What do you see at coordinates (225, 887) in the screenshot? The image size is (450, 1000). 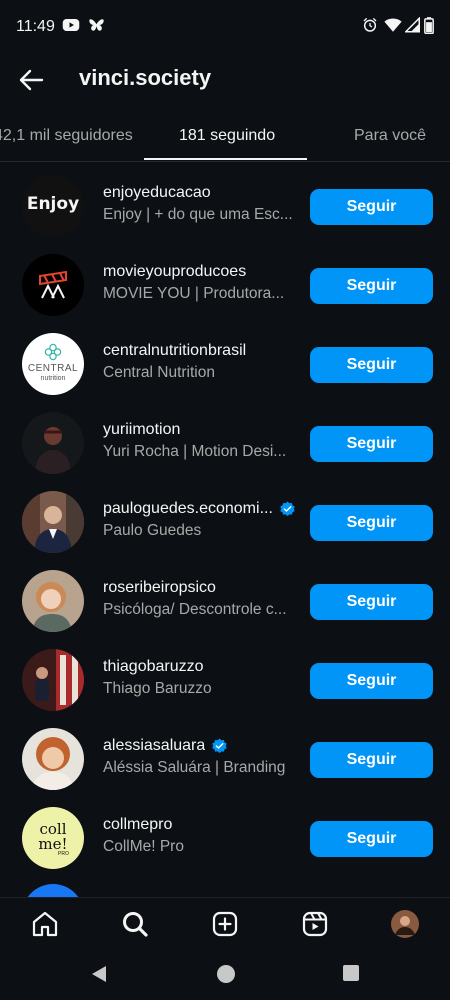 I see `list-item-partial` at bounding box center [225, 887].